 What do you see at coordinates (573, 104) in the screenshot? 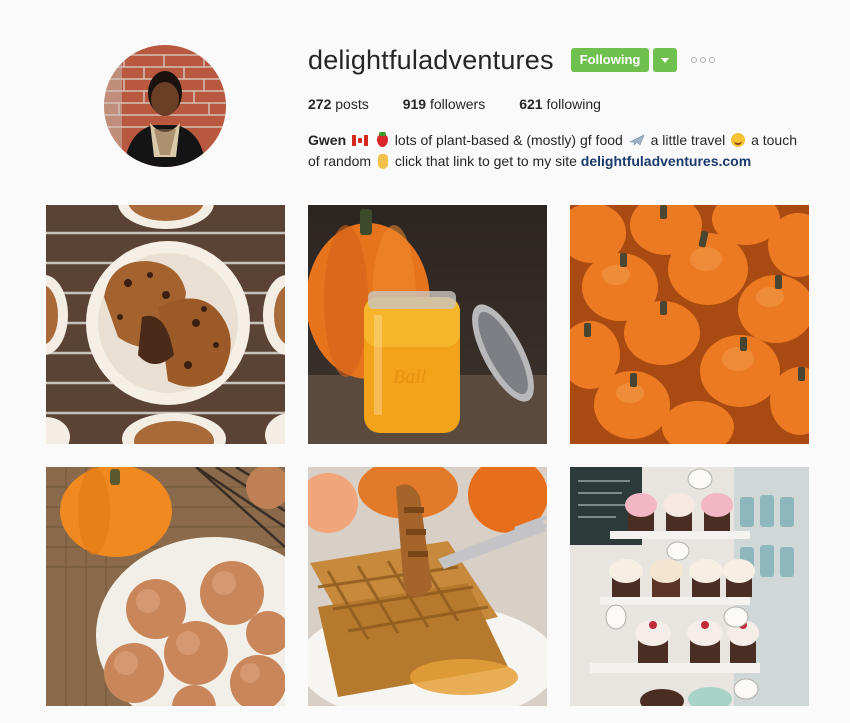
I see `following-stat-label: following` at bounding box center [573, 104].